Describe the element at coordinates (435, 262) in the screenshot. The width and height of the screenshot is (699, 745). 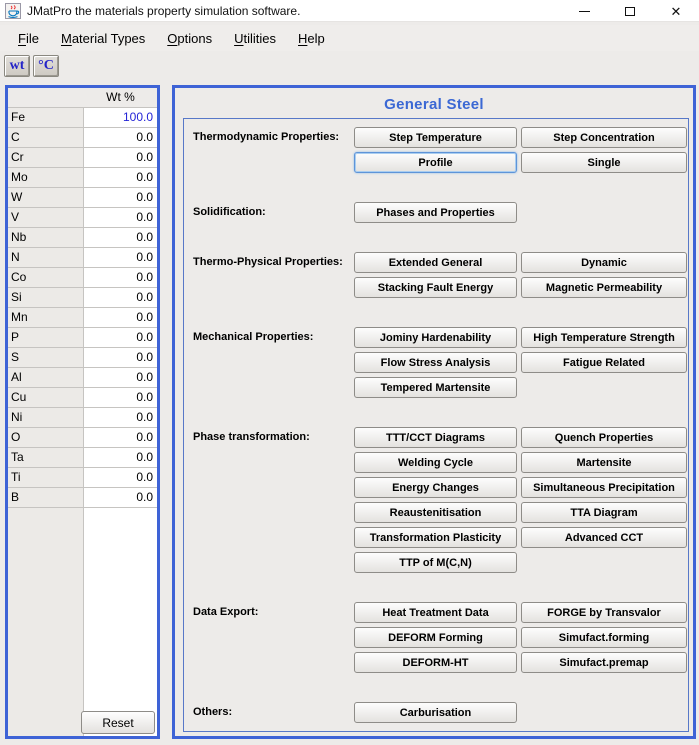
I see `extended-general-button: Extended General` at that location.